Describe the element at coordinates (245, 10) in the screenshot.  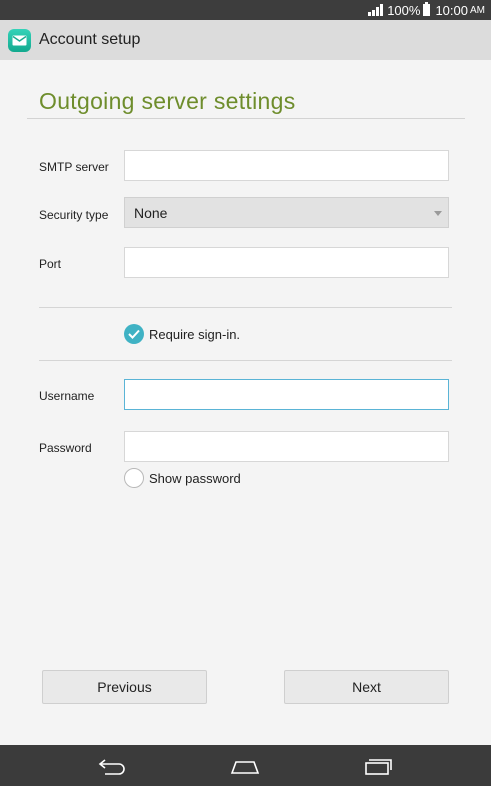
I see `status-bar: 100% 10:00 AM` at that location.